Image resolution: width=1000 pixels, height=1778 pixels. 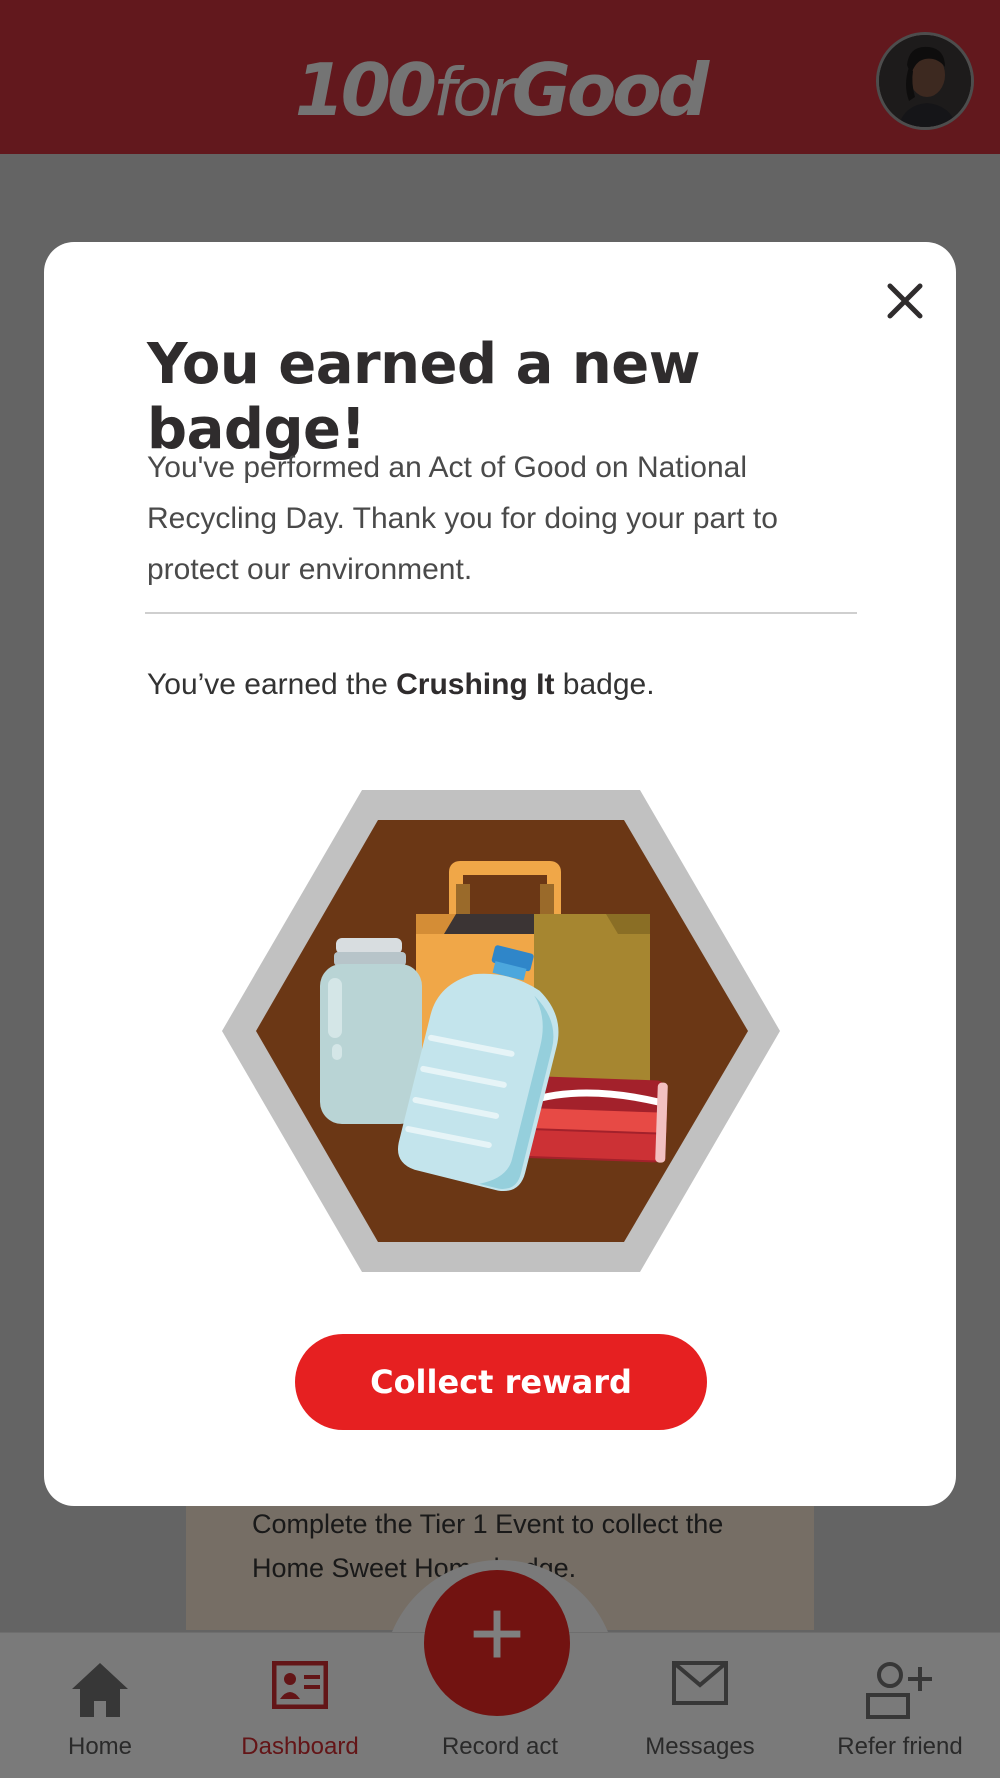 I want to click on earned-message: You’ve earned the Crushing It badge., so click(x=507, y=685).